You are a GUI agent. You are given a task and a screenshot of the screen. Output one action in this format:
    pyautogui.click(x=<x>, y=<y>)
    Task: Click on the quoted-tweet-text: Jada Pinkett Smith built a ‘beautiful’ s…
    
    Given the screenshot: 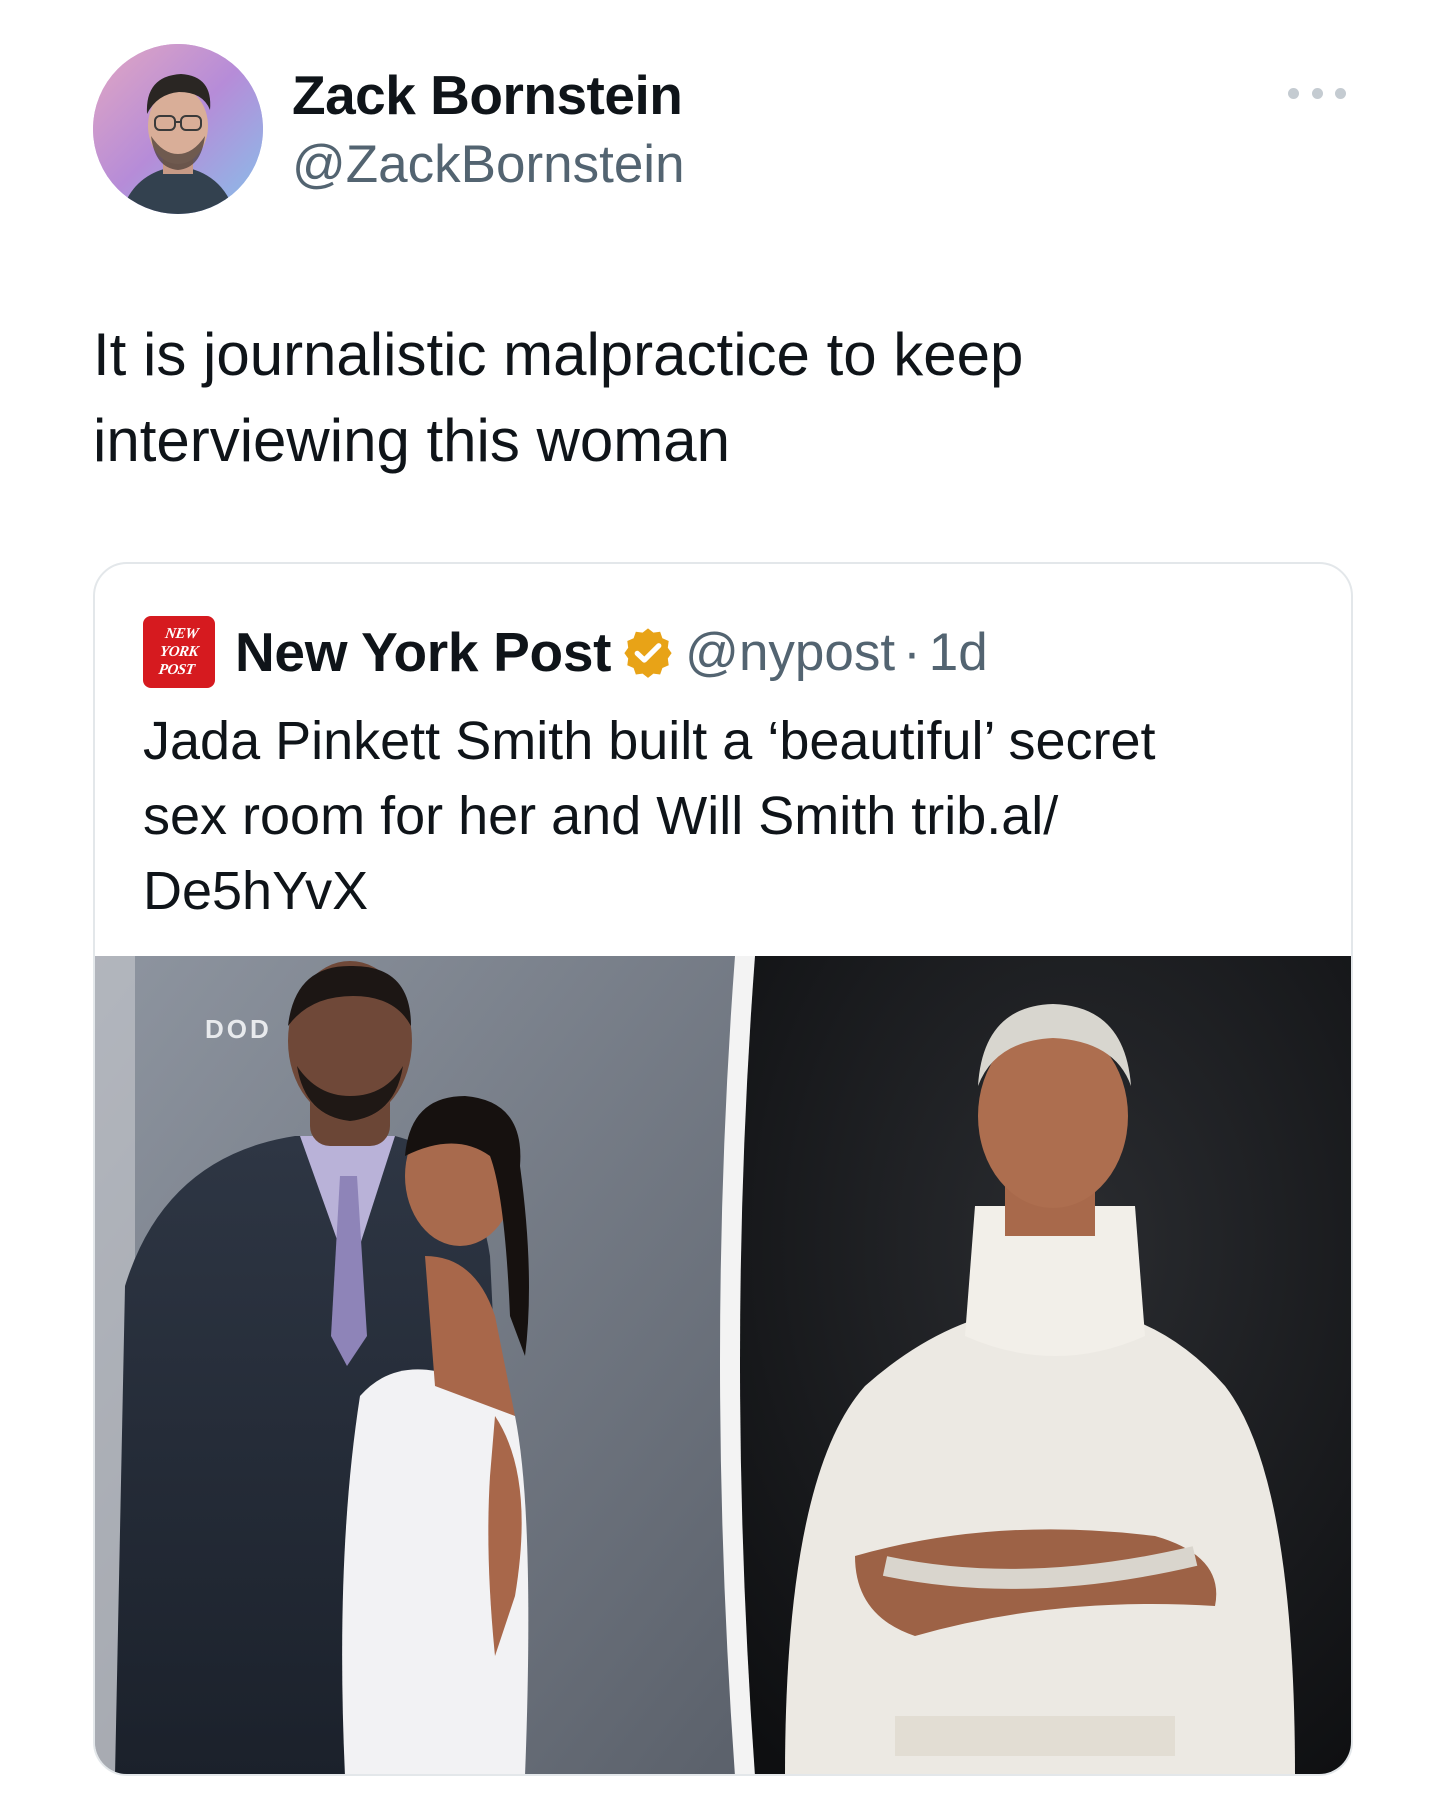 What is the action you would take?
    pyautogui.click(x=723, y=816)
    